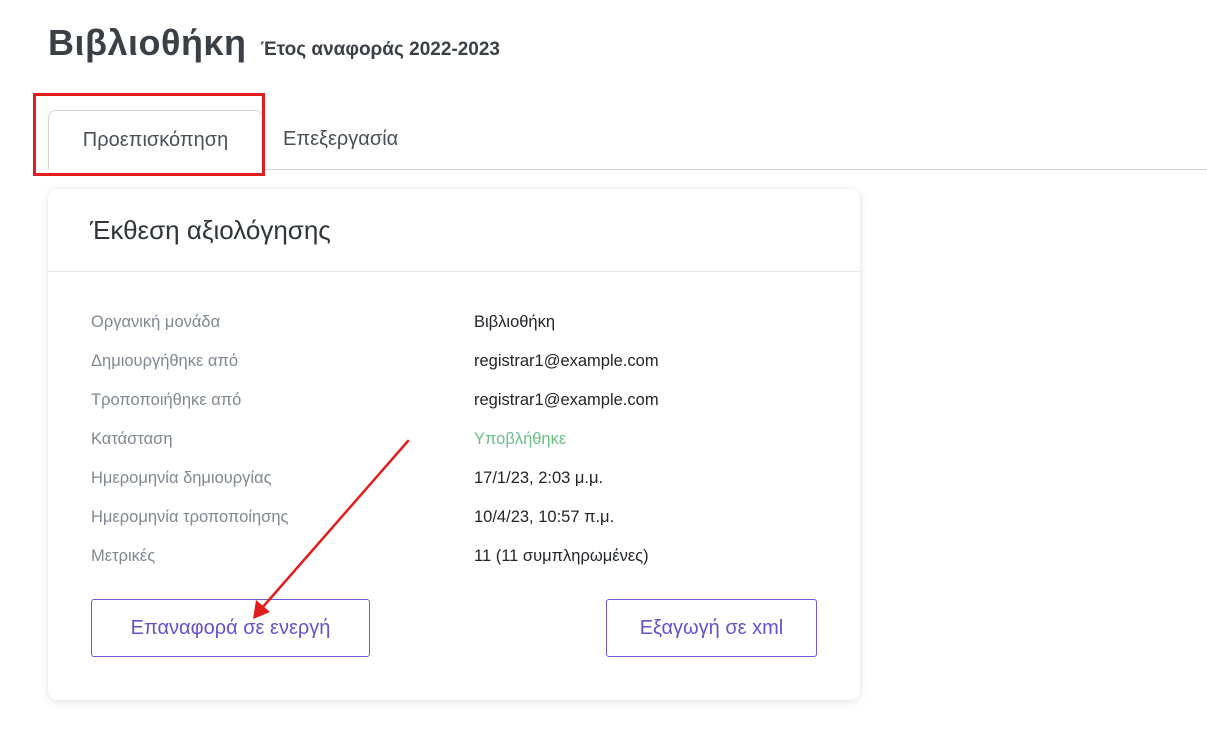 This screenshot has height=730, width=1207. I want to click on detail-row-status: Κατάσταση Υποβλήθηκε, so click(461, 439).